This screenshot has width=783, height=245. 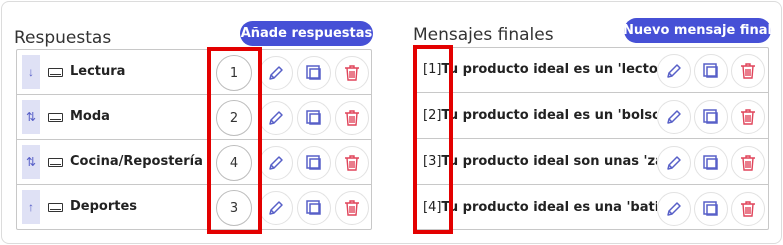 What do you see at coordinates (194, 117) in the screenshot?
I see `answer-row: ⇅ Moda 2` at bounding box center [194, 117].